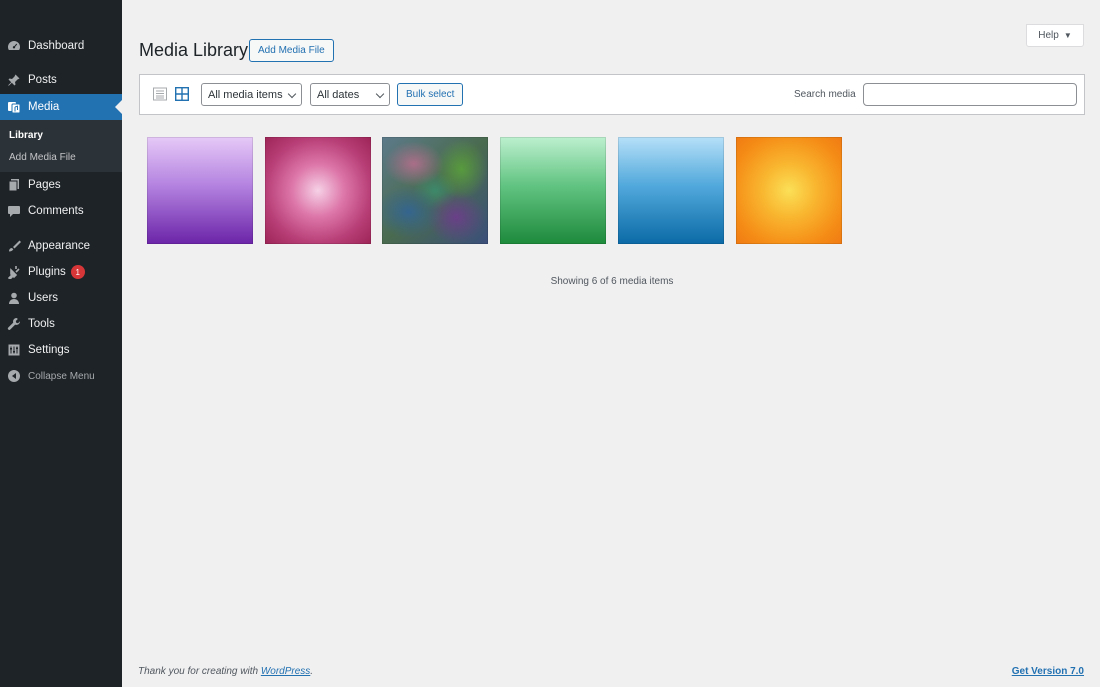  I want to click on list-view-icon, so click(160, 94).